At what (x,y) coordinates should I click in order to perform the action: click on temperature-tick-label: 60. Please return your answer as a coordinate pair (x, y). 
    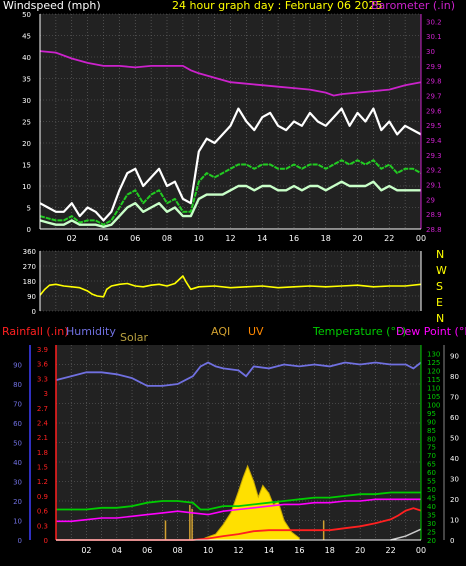
    Looking at the image, I should click on (431, 473).